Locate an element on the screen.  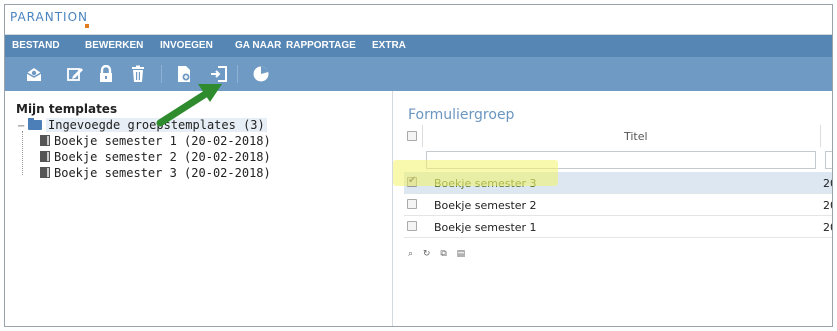
tree-item: Boekje semester 1 (20-02-2018) is located at coordinates (155, 141).